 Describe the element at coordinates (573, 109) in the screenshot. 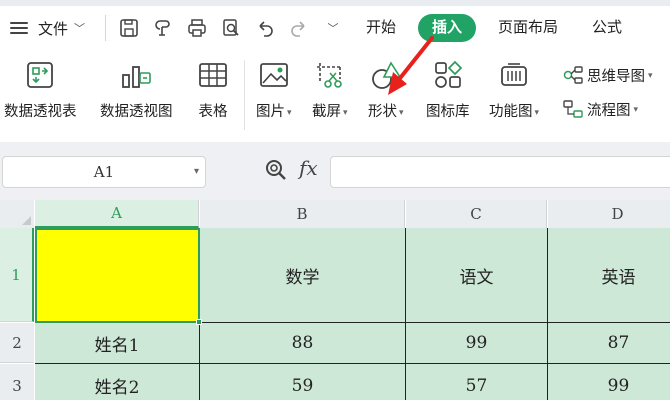

I see `flowchart-icon` at that location.